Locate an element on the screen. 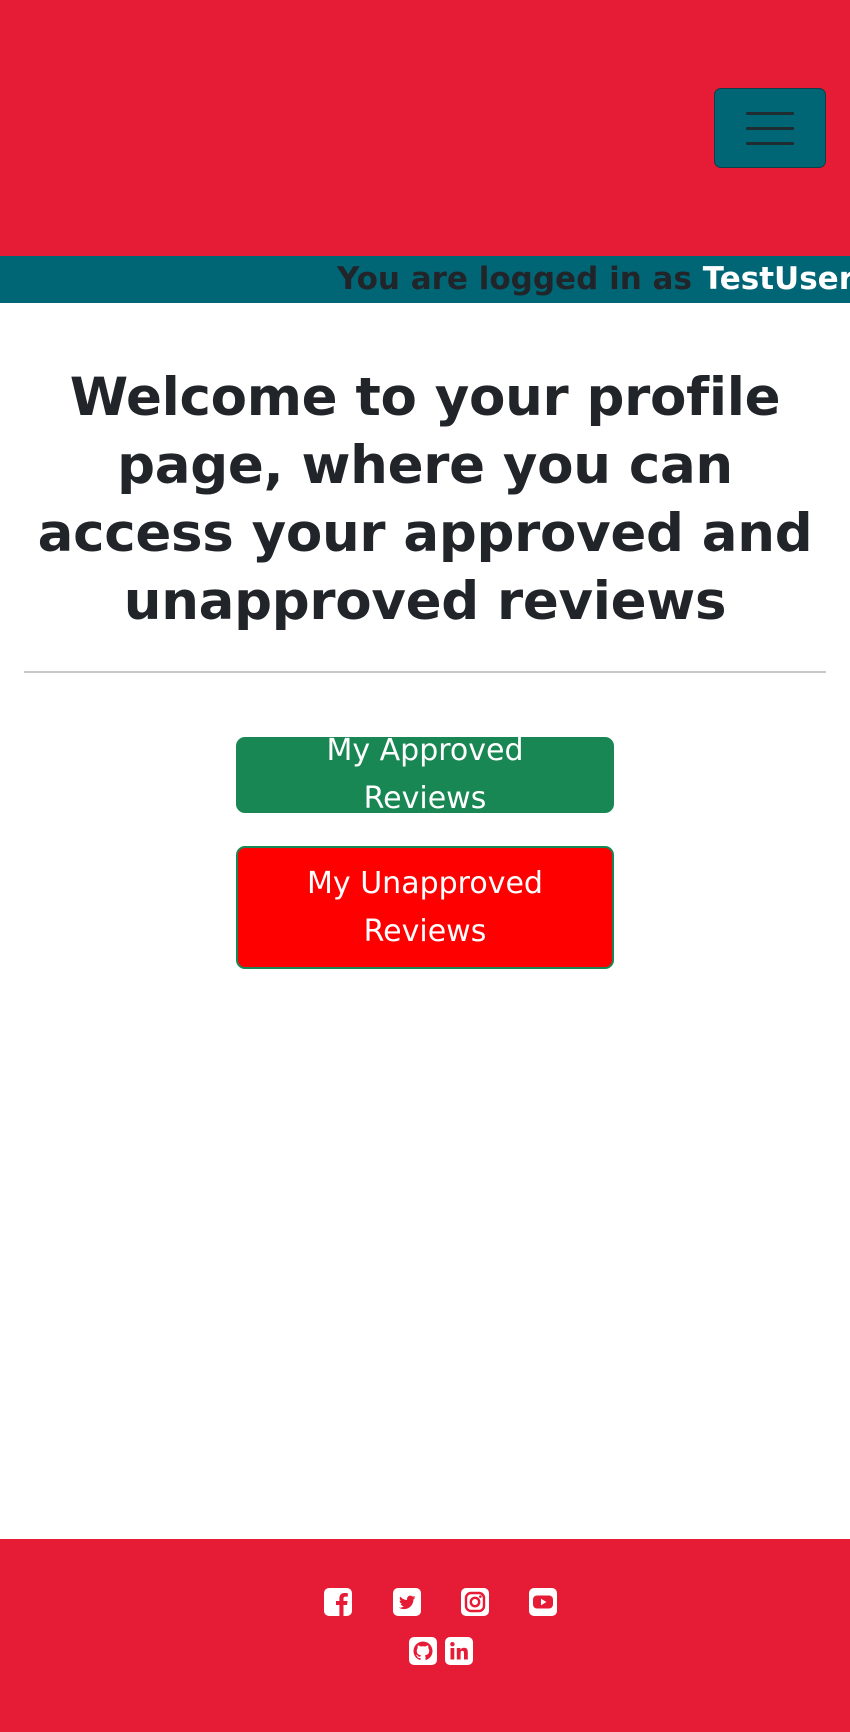  twitter-icon is located at coordinates (407, 1602).